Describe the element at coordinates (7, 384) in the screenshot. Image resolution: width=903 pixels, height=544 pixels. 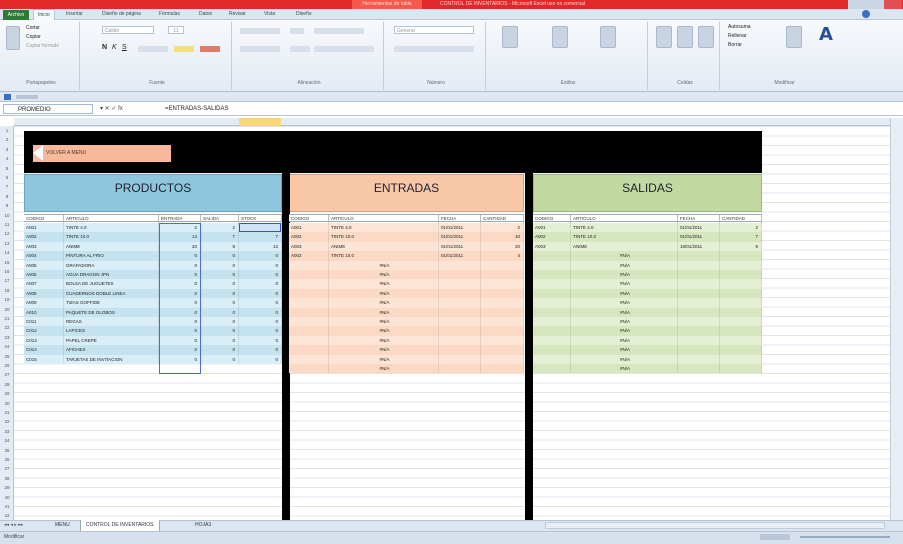
I see `row-number: 28` at that location.